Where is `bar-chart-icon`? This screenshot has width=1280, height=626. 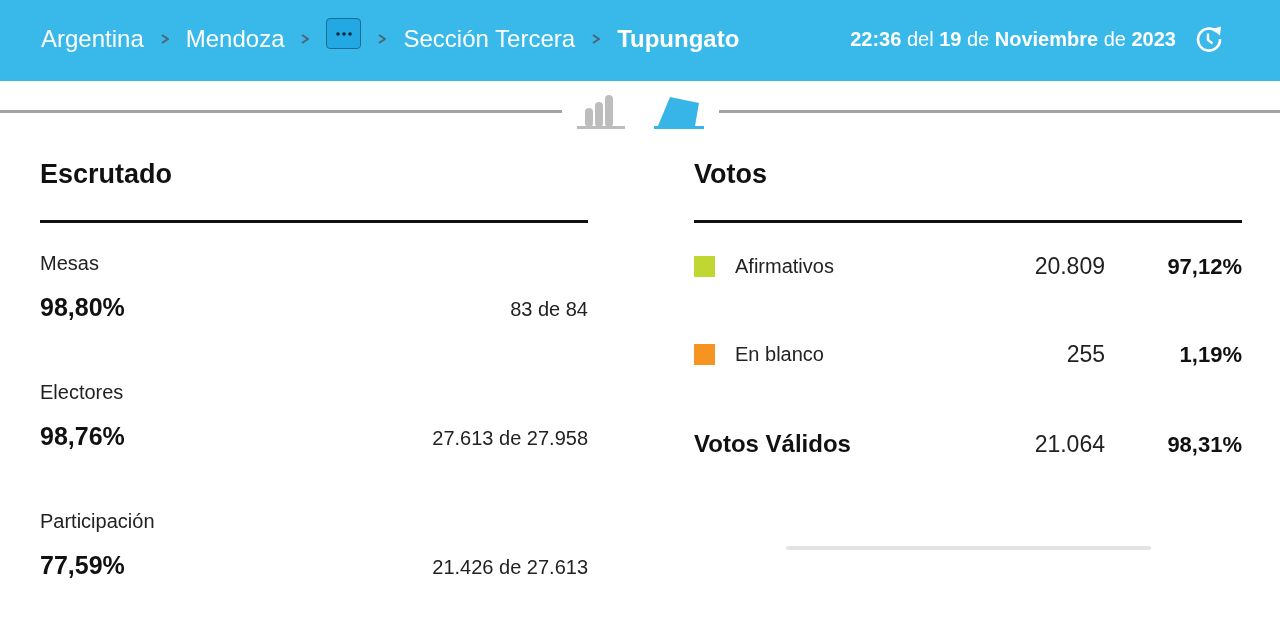 bar-chart-icon is located at coordinates (600, 111).